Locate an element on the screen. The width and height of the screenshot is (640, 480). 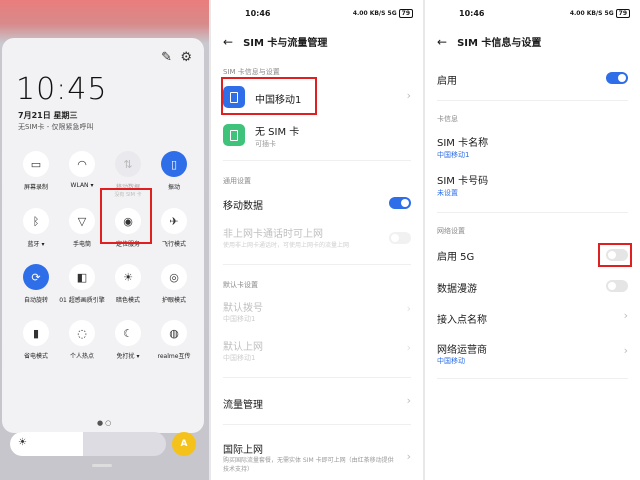
display-engine-icon: ◧ is located at coordinates (82, 277).